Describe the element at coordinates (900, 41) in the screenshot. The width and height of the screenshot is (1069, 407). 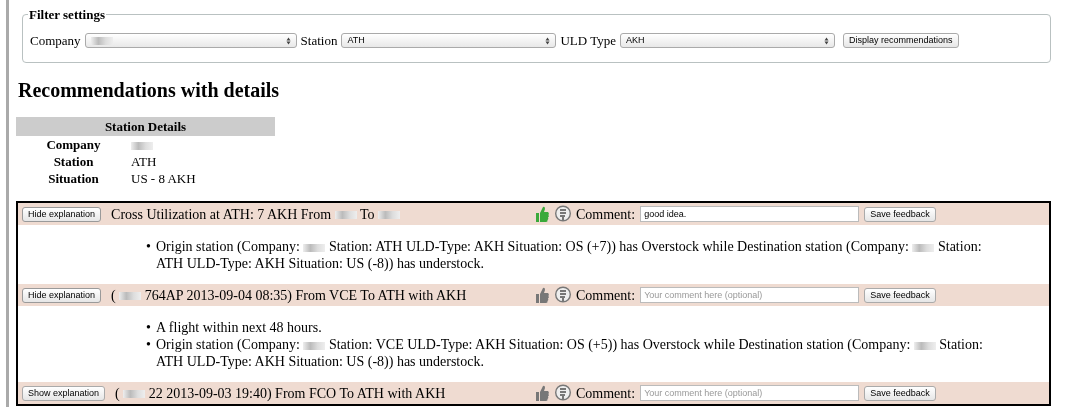
I see `display-recommendations-button: Display recommendations` at that location.